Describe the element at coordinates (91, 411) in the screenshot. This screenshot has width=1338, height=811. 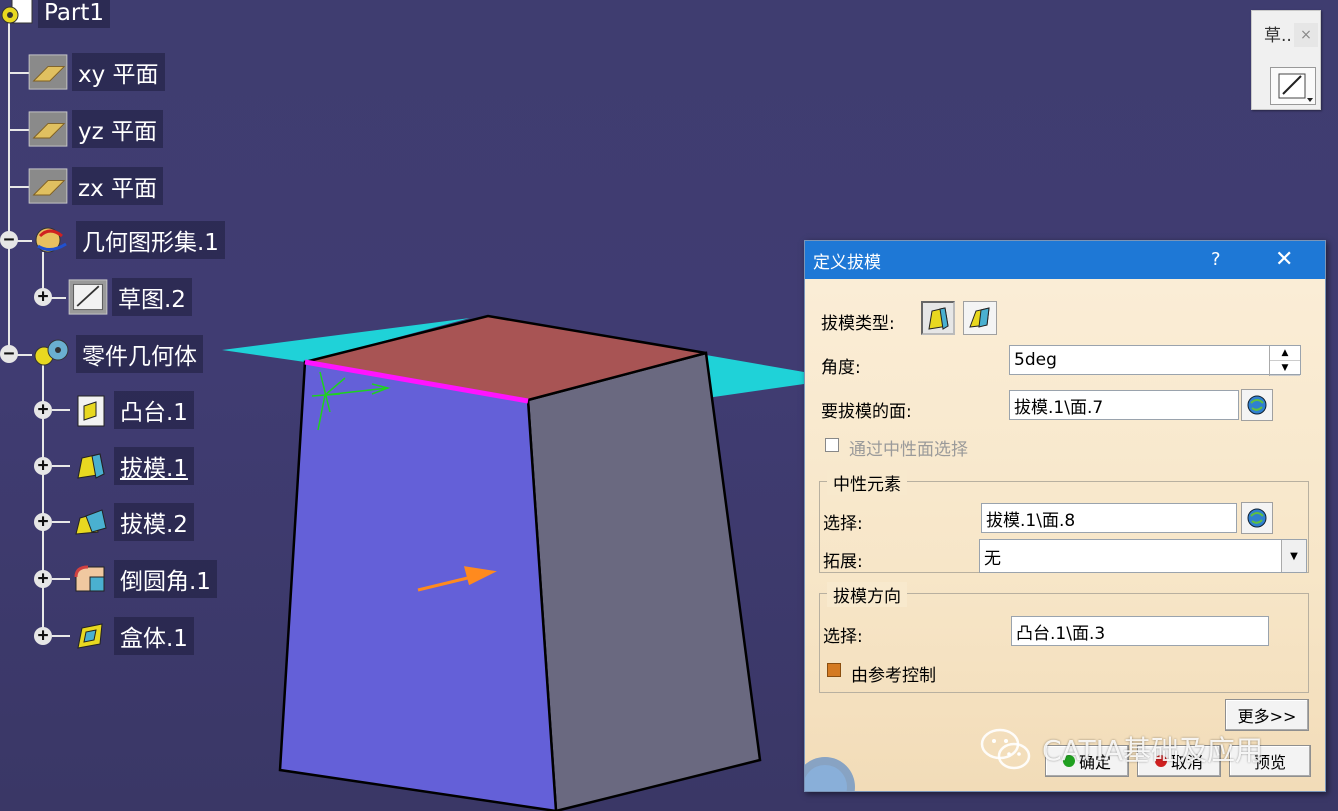
I see `pad-icon` at that location.